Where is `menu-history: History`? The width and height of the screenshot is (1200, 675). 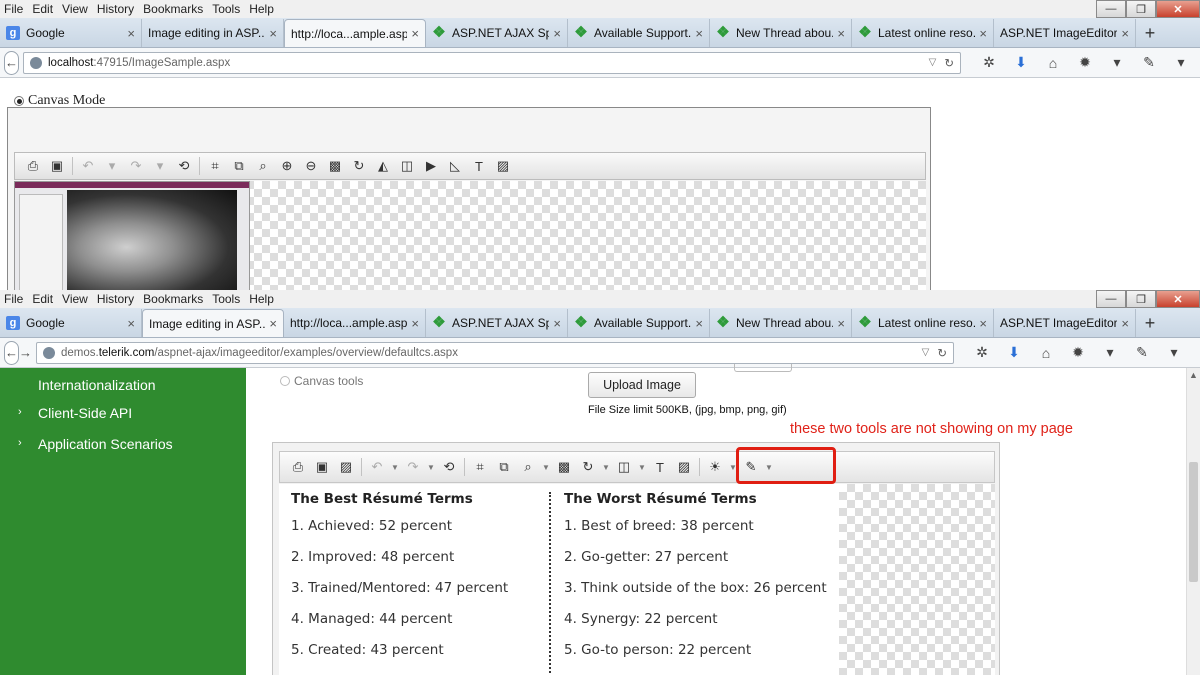
menu-history: History is located at coordinates (115, 299).